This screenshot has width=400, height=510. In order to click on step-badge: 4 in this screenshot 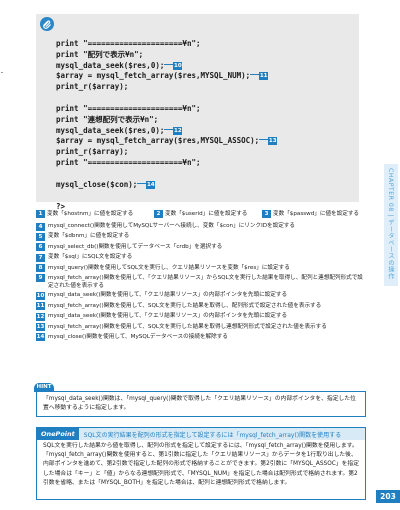, I will do `click(40, 226)`.